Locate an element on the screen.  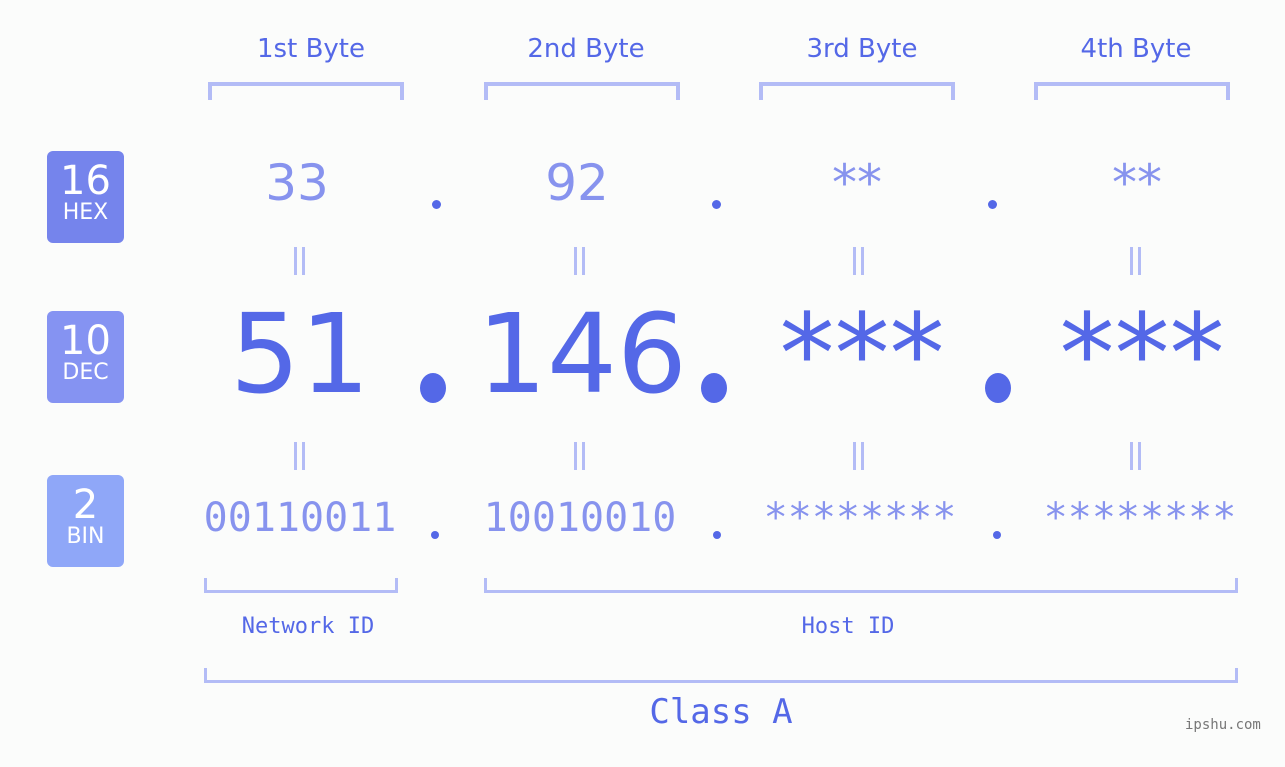
header-byte-1: 1st Byte is located at coordinates (311, 49).